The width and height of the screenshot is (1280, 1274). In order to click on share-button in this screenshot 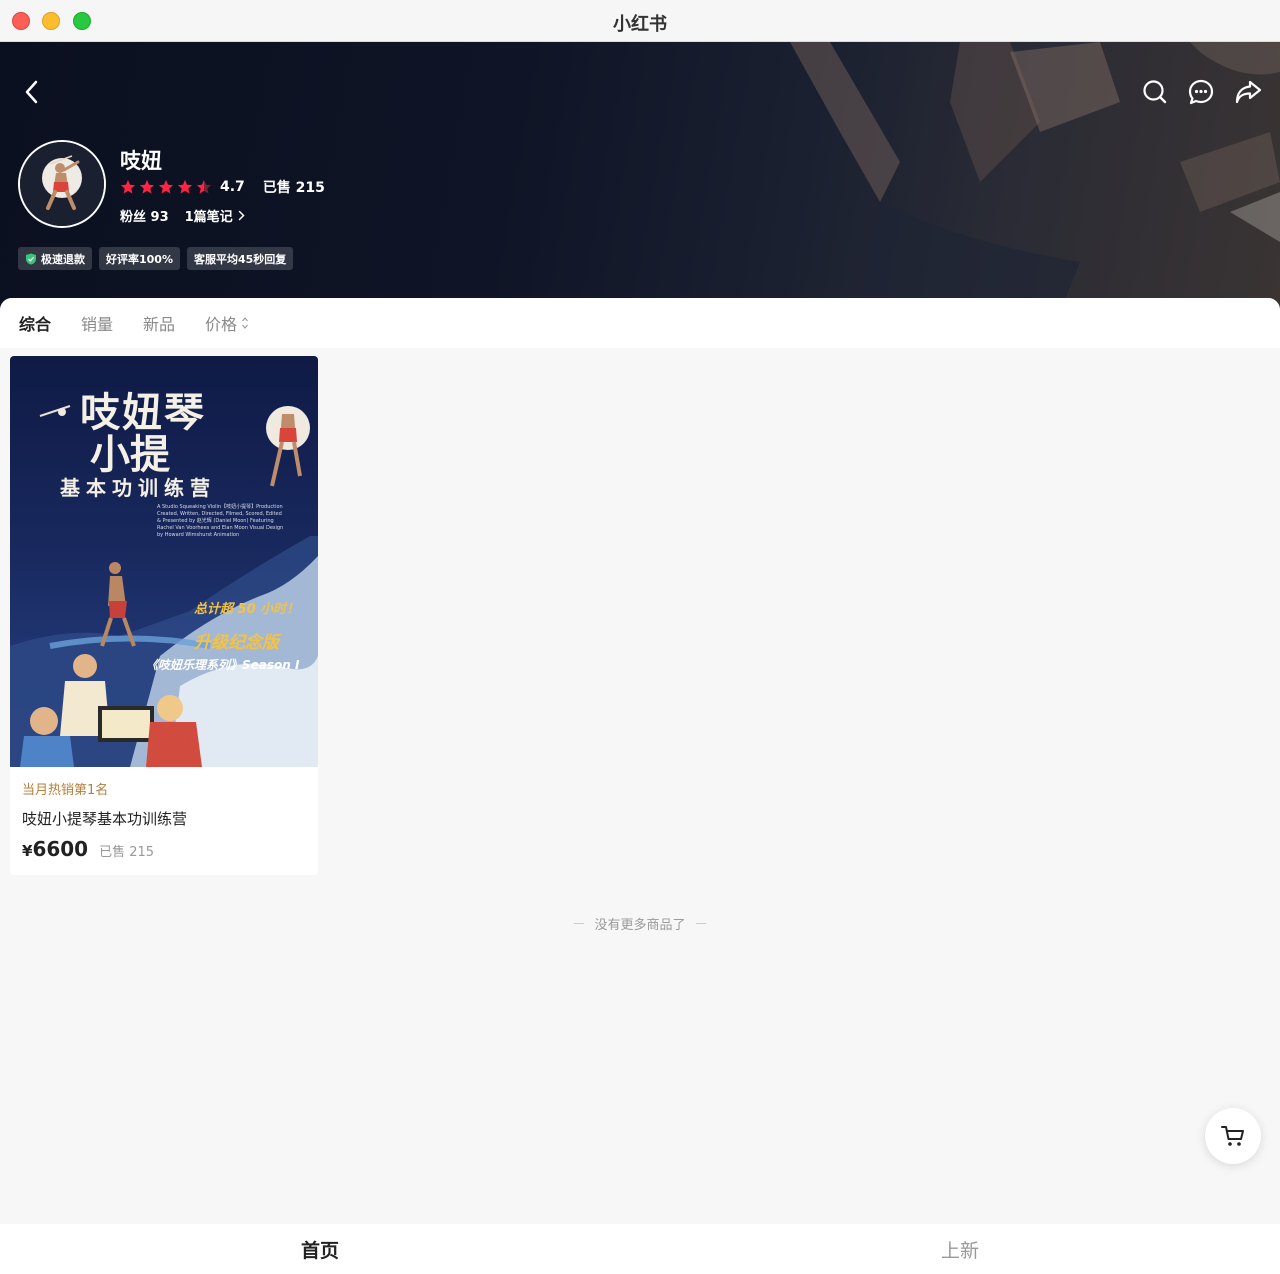, I will do `click(1248, 92)`.